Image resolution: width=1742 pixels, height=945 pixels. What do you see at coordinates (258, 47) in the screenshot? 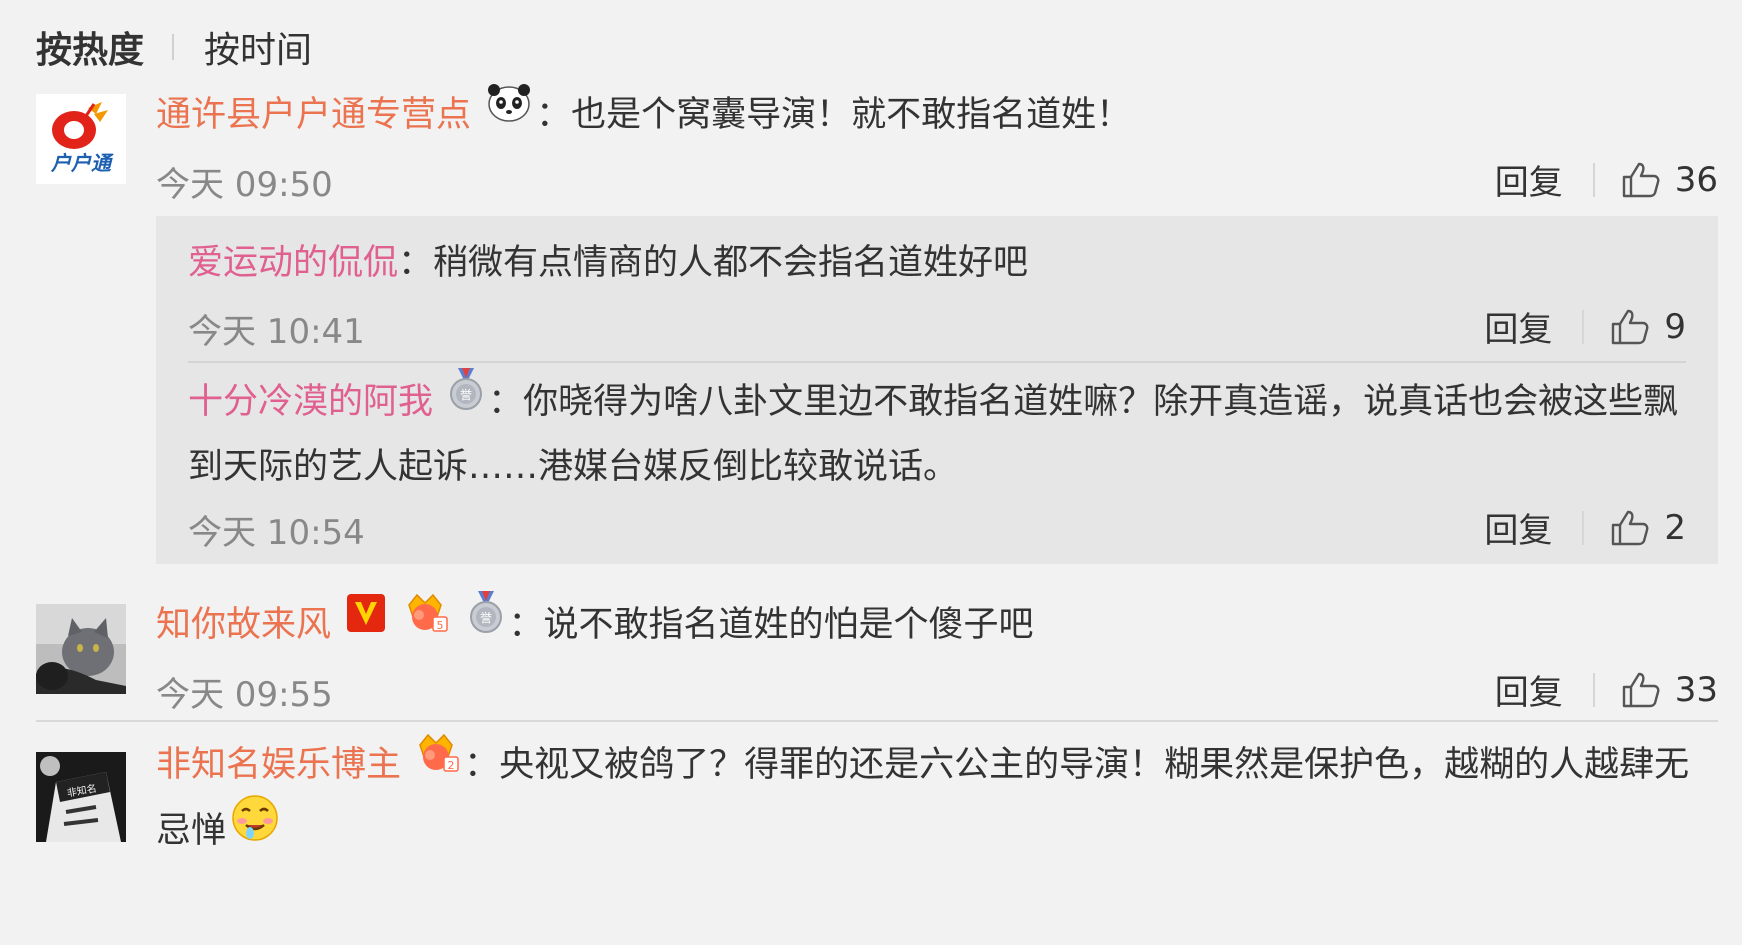
I see `sort-by-time-tab: 按时间` at bounding box center [258, 47].